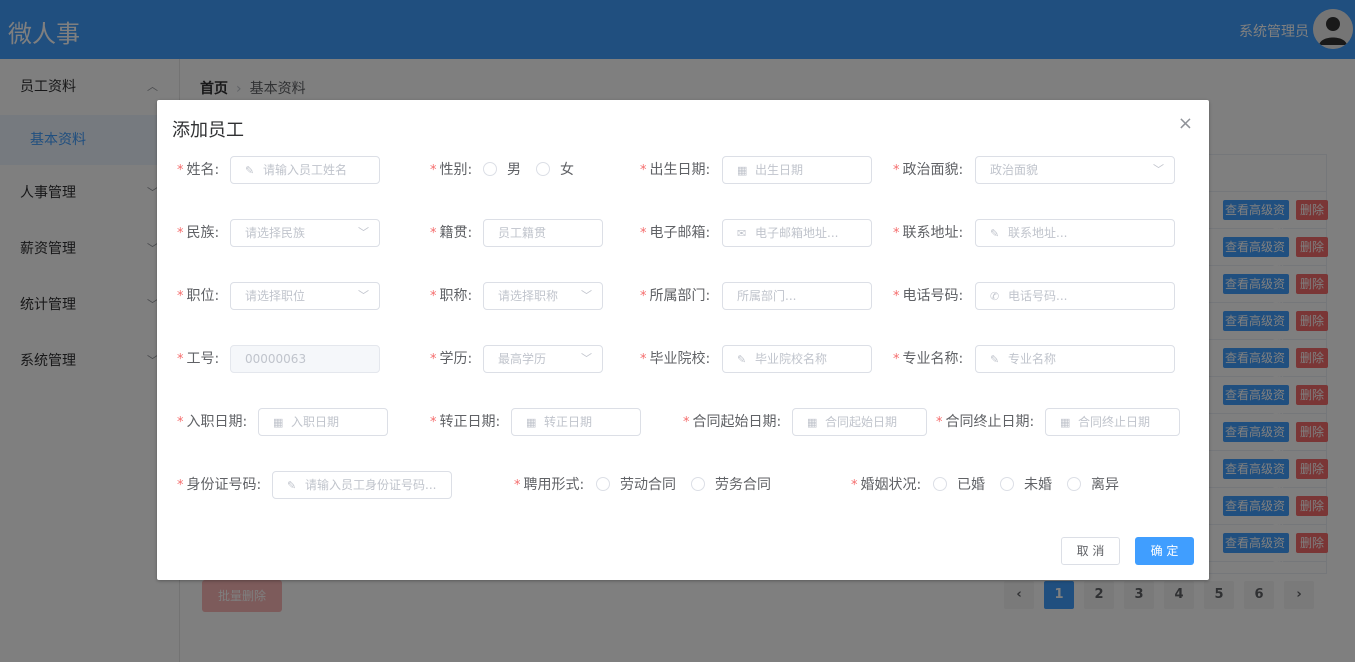 The height and width of the screenshot is (662, 1355). Describe the element at coordinates (959, 485) in the screenshot. I see `wedlock-radio-married: 已婚` at that location.